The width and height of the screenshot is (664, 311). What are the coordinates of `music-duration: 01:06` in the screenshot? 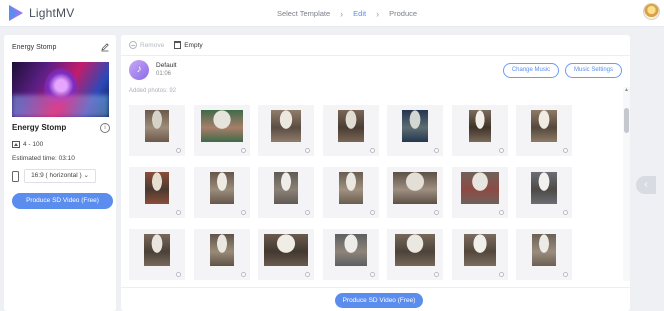 It's located at (164, 74).